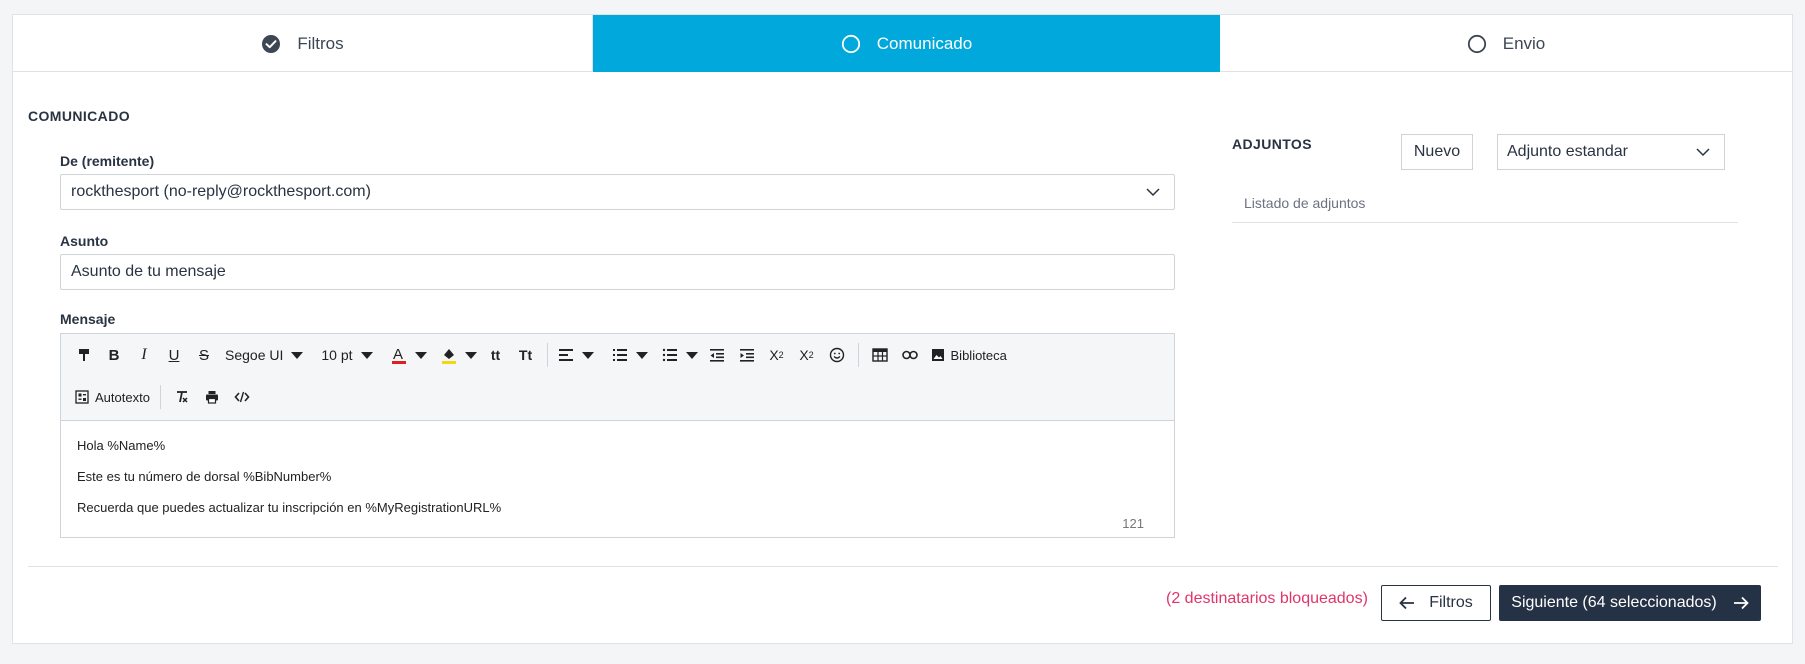 The width and height of the screenshot is (1805, 664). I want to click on arrow-right-icon, so click(1733, 603).